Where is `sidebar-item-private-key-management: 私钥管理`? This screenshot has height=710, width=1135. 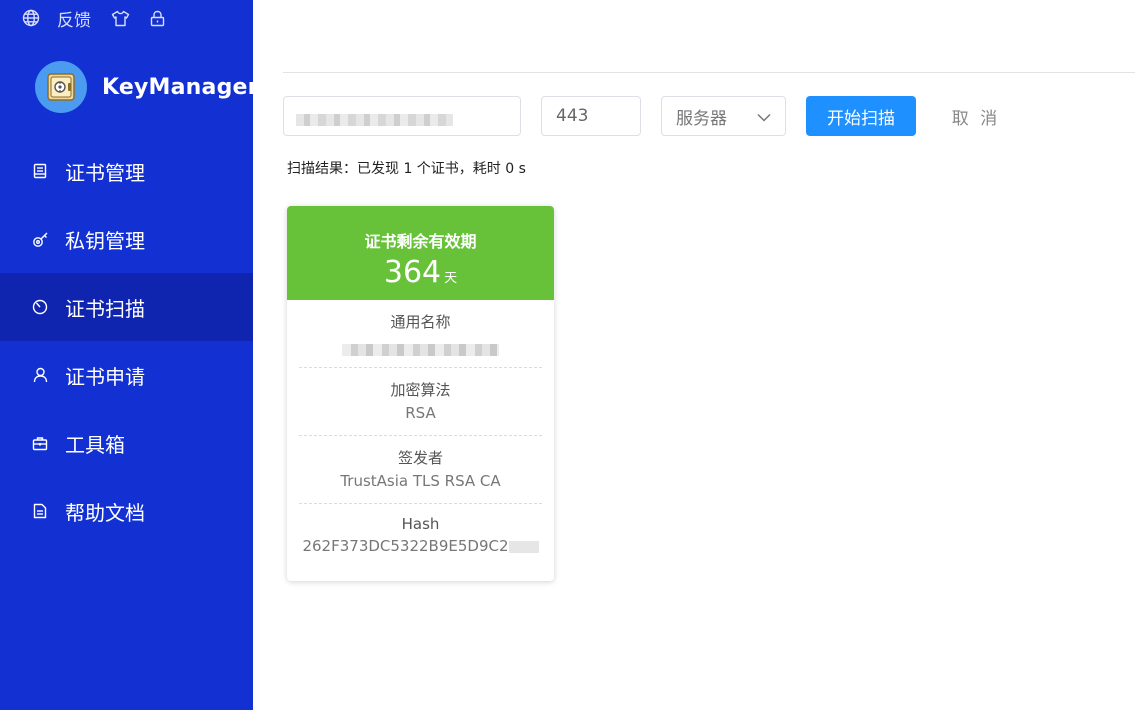
sidebar-item-private-key-management: 私钥管理 is located at coordinates (126, 239).